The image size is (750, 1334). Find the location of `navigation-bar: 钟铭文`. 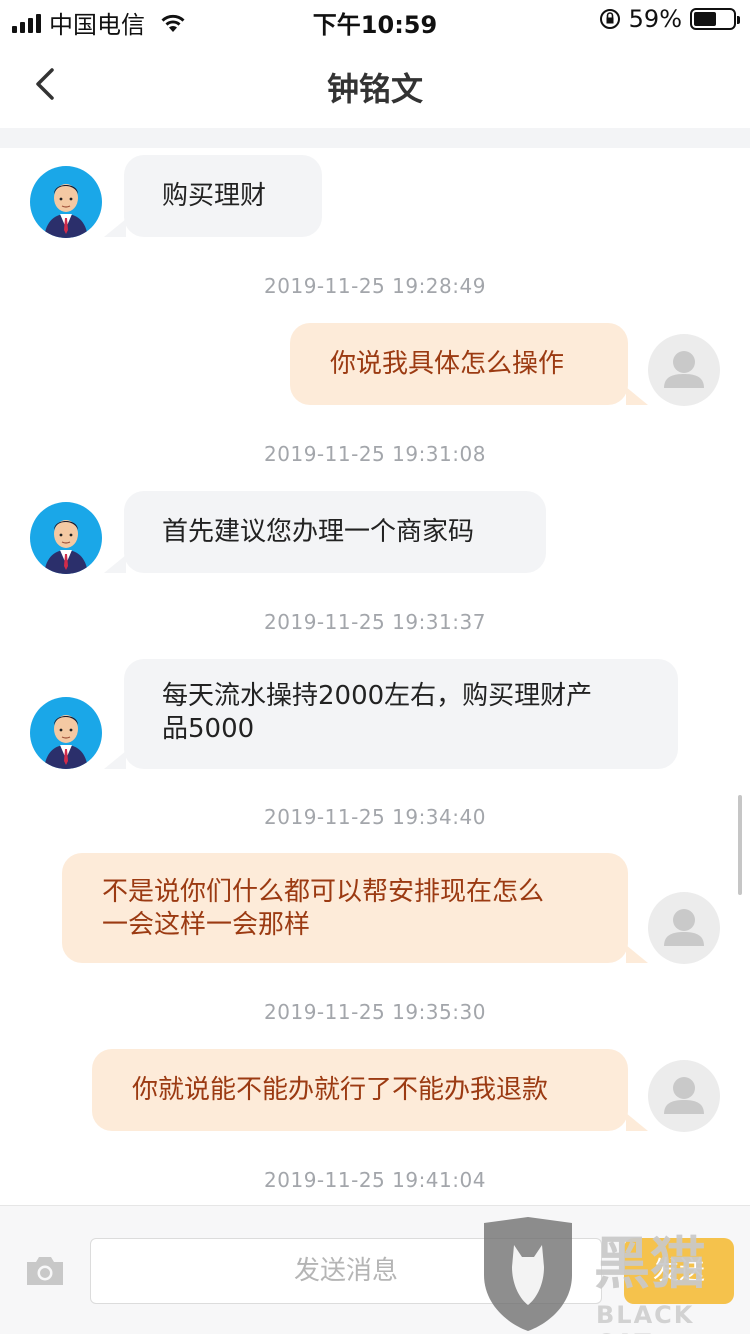

navigation-bar: 钟铭文 is located at coordinates (375, 84).